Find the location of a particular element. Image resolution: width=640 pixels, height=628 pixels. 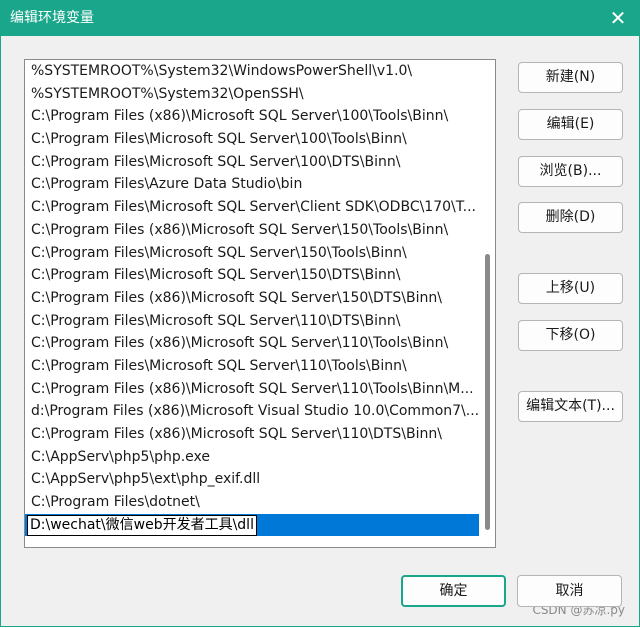

window-title: 编辑环境变量 is located at coordinates (52, 18).